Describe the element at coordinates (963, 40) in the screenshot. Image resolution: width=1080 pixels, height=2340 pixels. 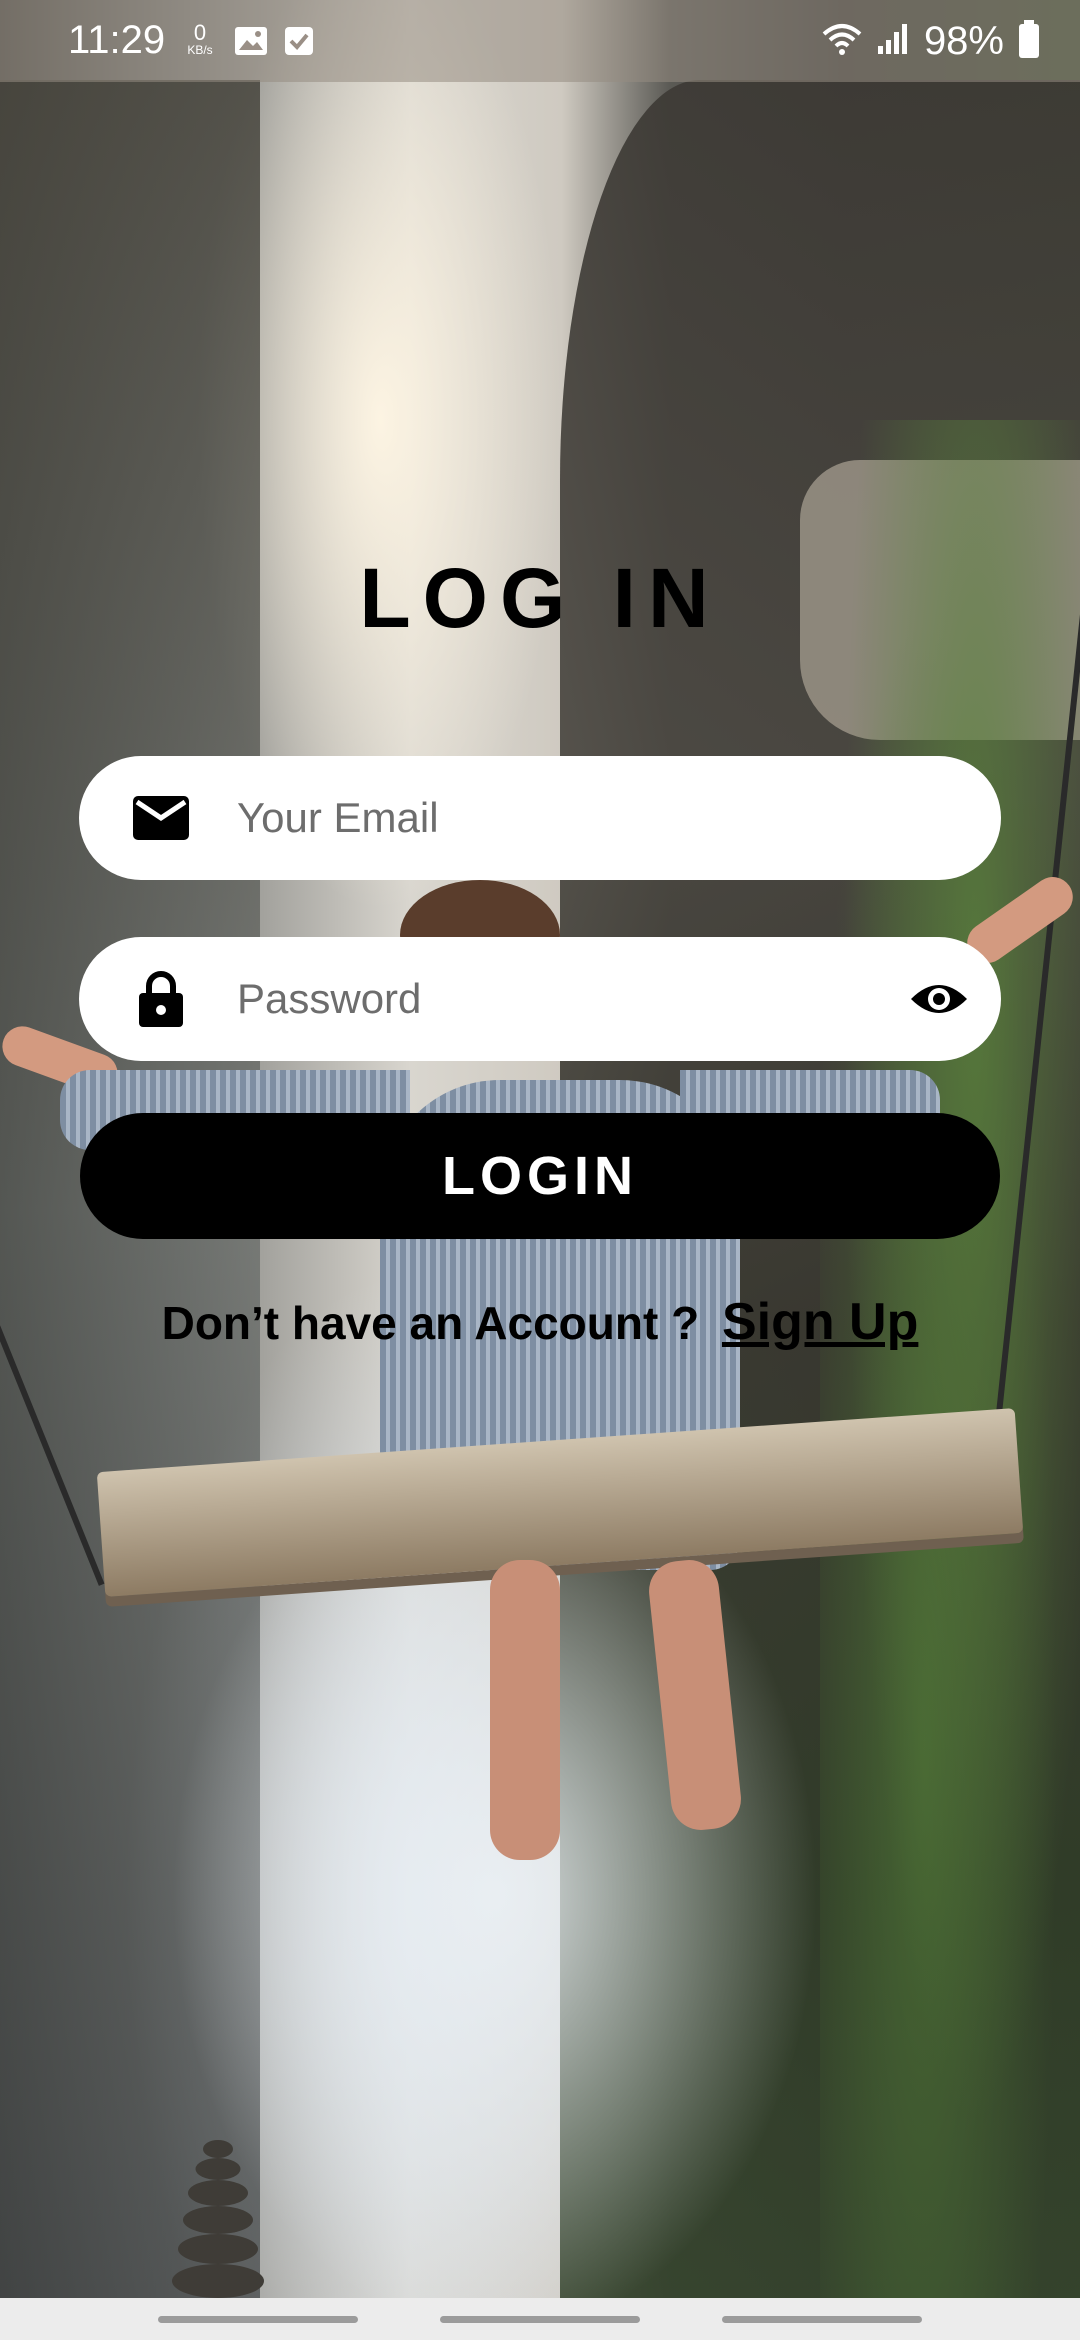
I see `battery-percent: 98%` at that location.